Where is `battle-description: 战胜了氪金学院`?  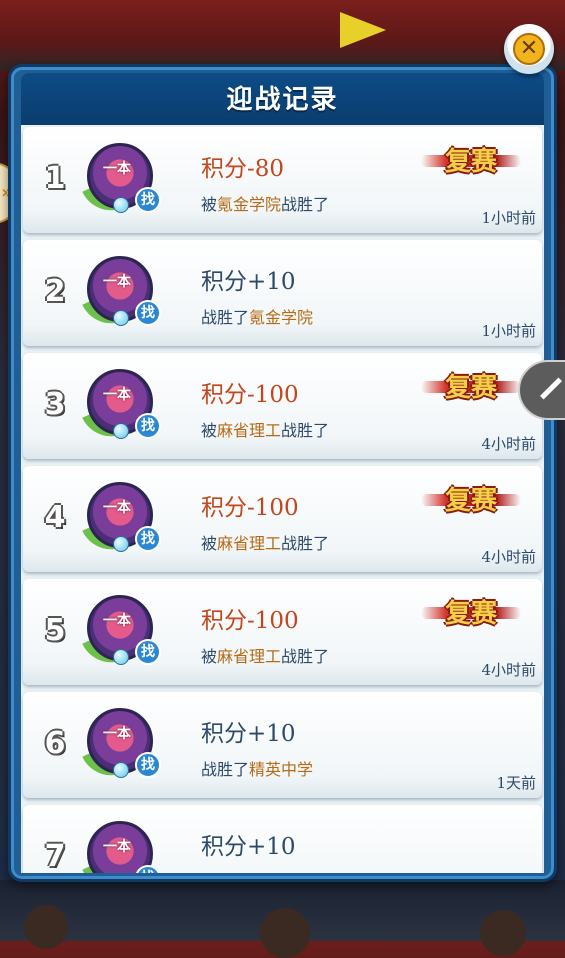
battle-description: 战胜了氪金学院 is located at coordinates (257, 316).